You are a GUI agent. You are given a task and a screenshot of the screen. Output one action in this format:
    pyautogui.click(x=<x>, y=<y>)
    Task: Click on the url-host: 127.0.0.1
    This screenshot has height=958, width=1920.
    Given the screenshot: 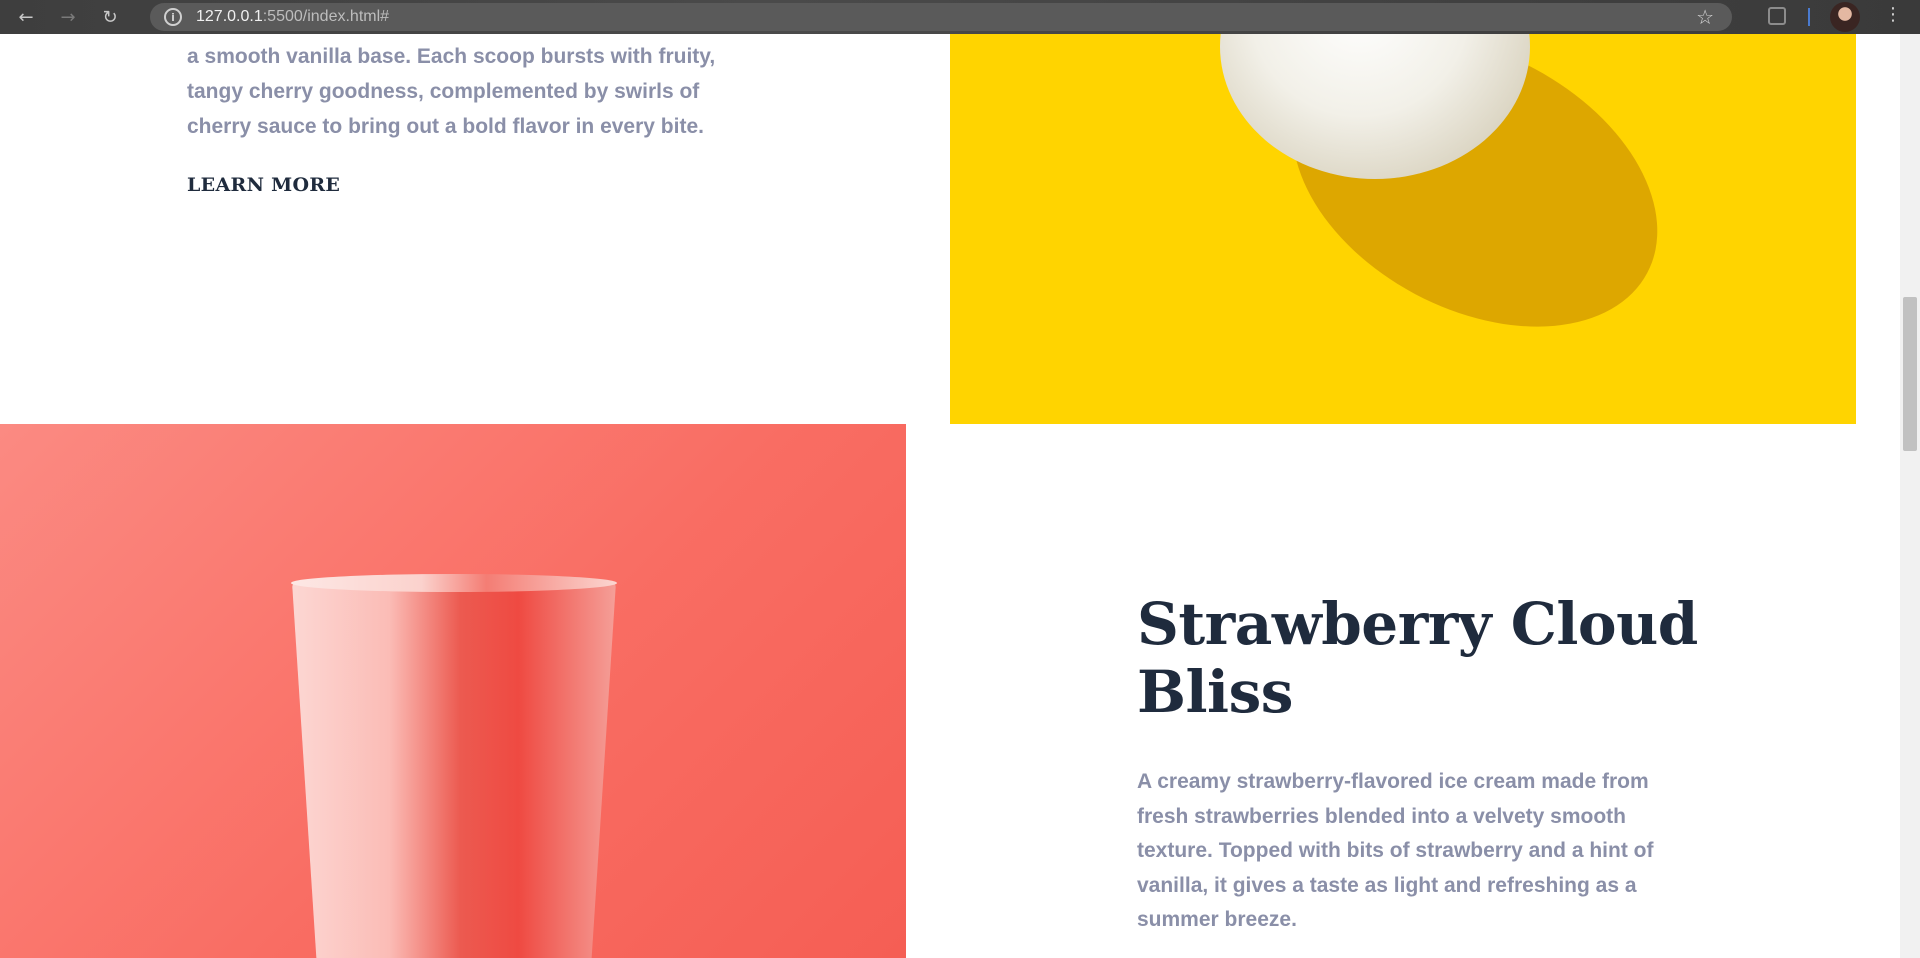 What is the action you would take?
    pyautogui.click(x=229, y=16)
    